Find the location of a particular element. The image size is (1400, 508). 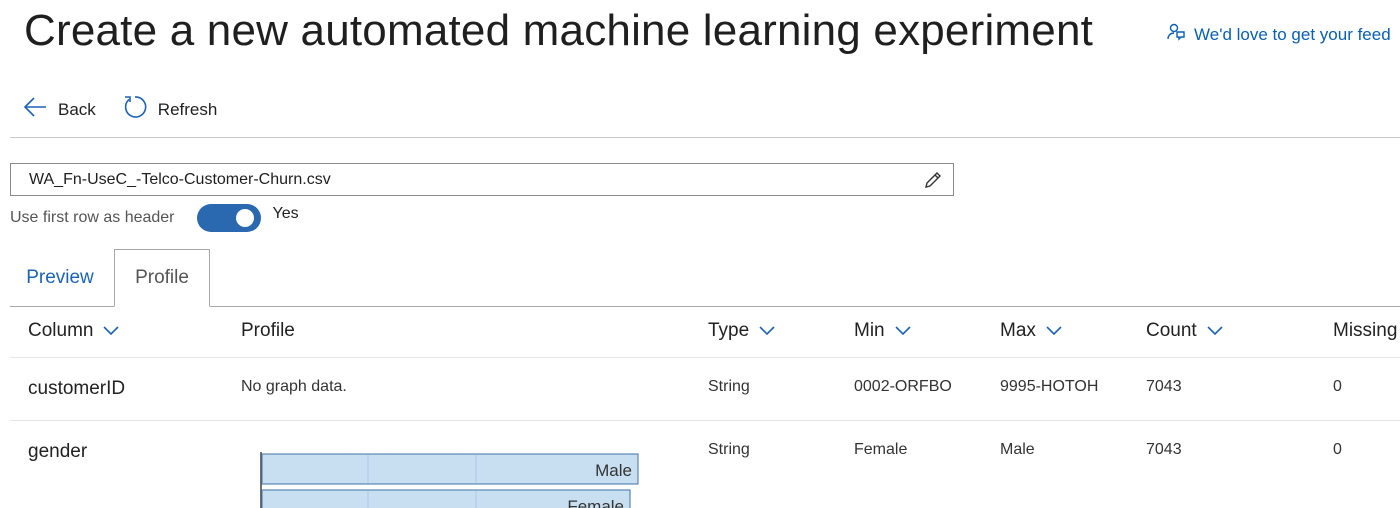

column-header-label: Profile is located at coordinates (268, 330).